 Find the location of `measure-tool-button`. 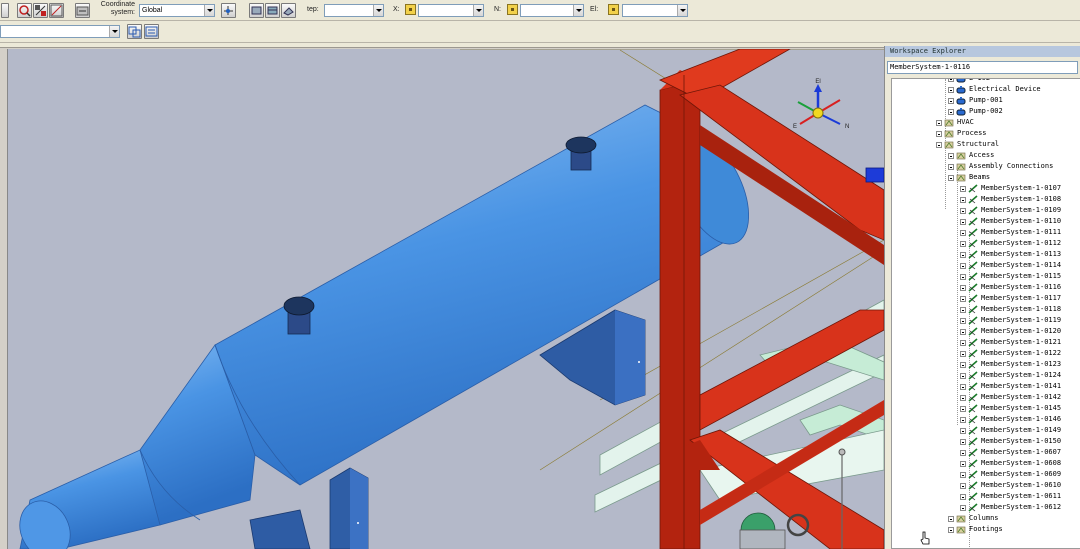

measure-tool-button is located at coordinates (56, 10).